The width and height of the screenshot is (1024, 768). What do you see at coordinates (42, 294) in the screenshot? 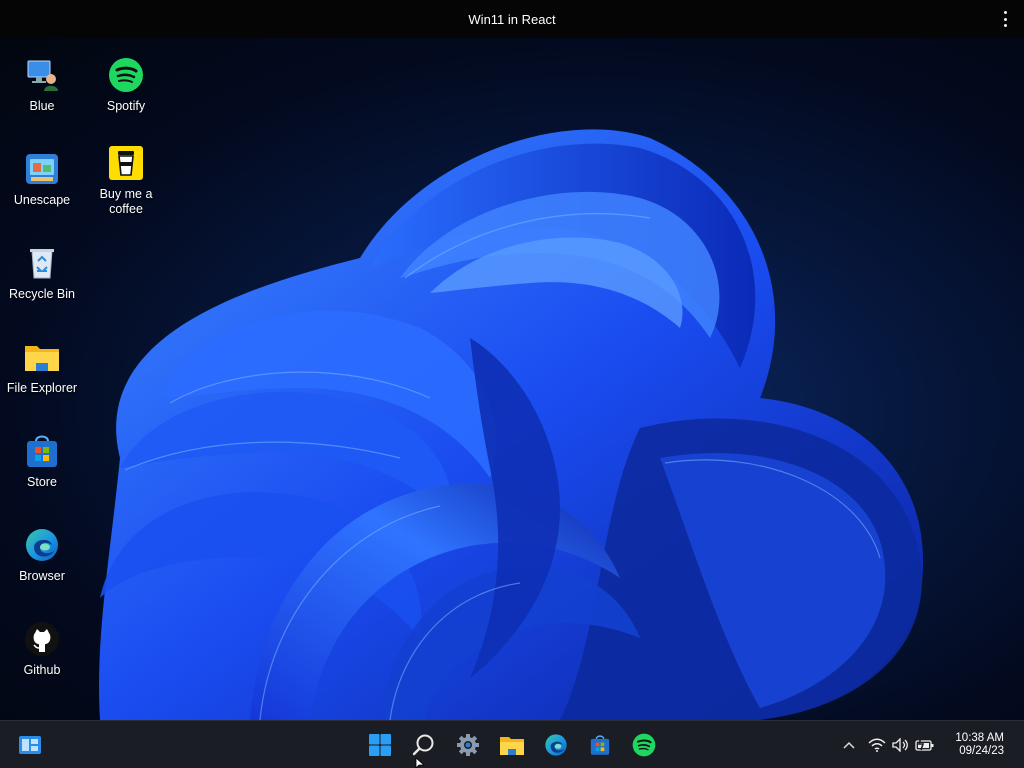
I see `desktop-icon-label: Recycle Bin` at bounding box center [42, 294].